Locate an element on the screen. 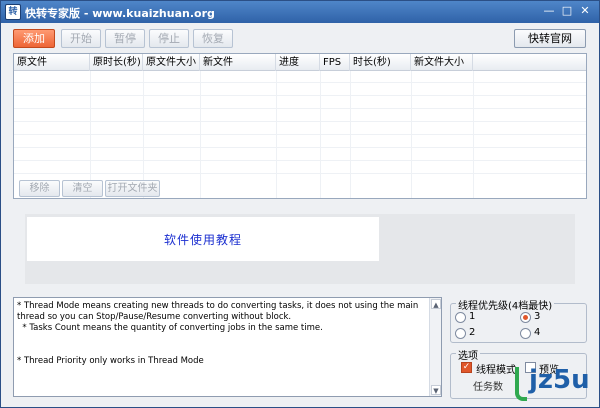 The image size is (600, 408). col-source-size: 原文件大小 is located at coordinates (171, 62).